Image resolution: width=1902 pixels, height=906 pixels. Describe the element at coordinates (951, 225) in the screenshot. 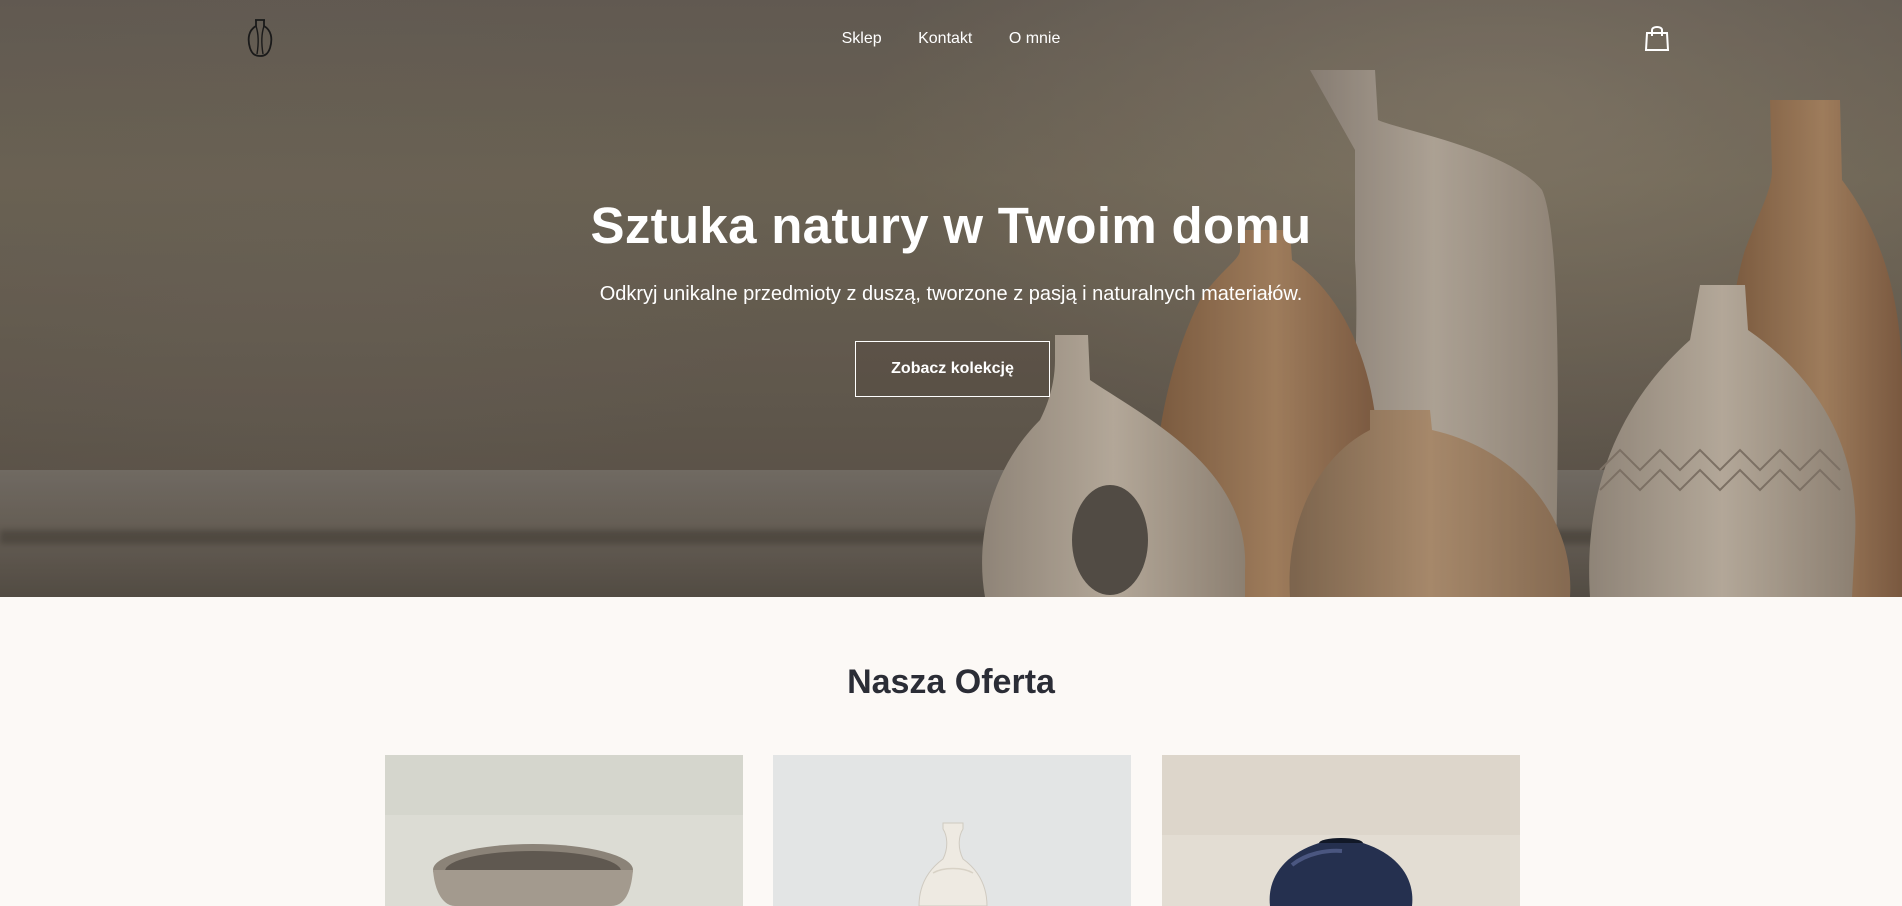

I see `hero-title: Sztuka natury w Twoim domu` at that location.